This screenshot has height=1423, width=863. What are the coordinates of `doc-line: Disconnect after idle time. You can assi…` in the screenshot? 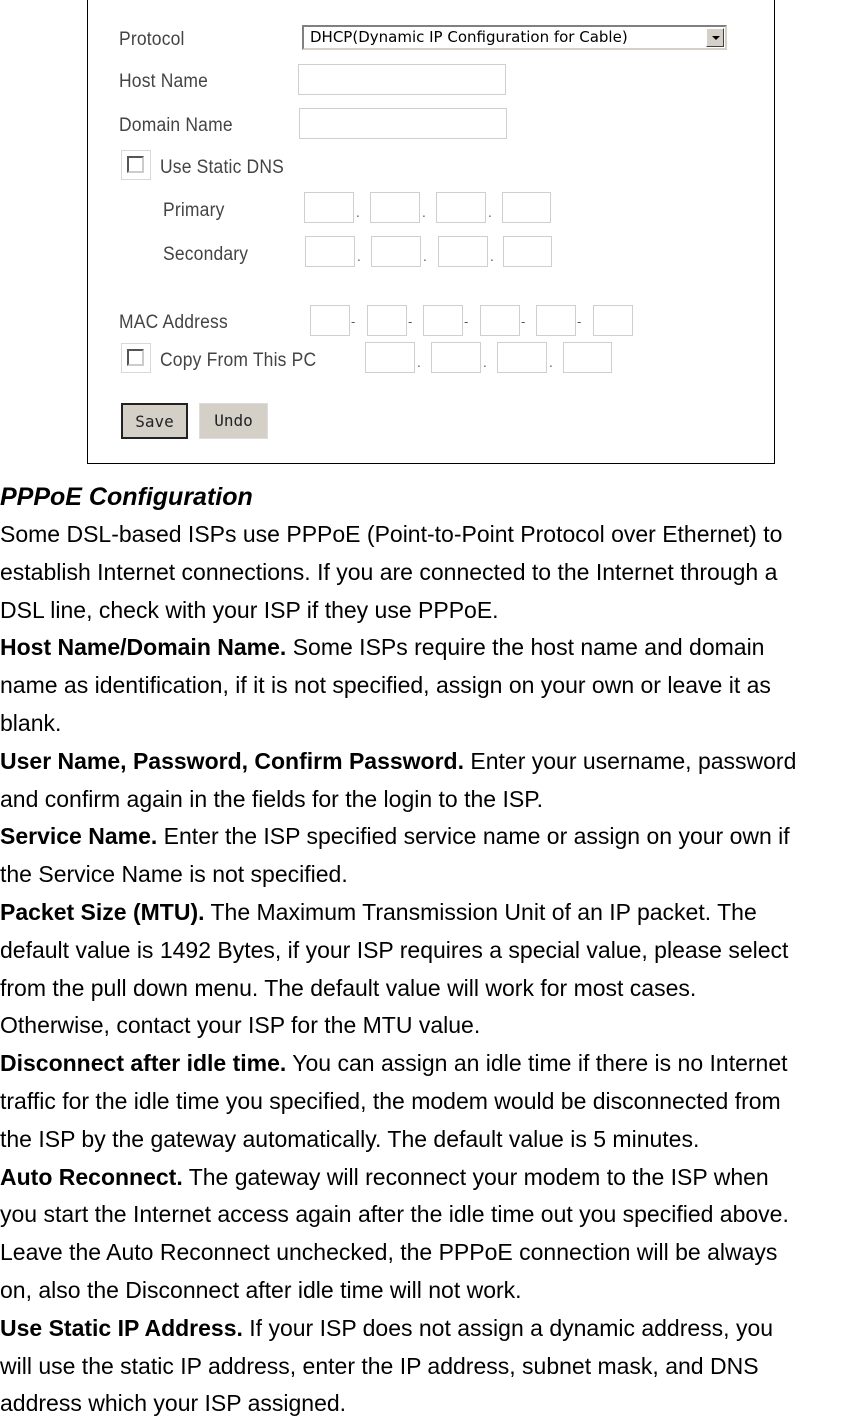 It's located at (431, 1064).